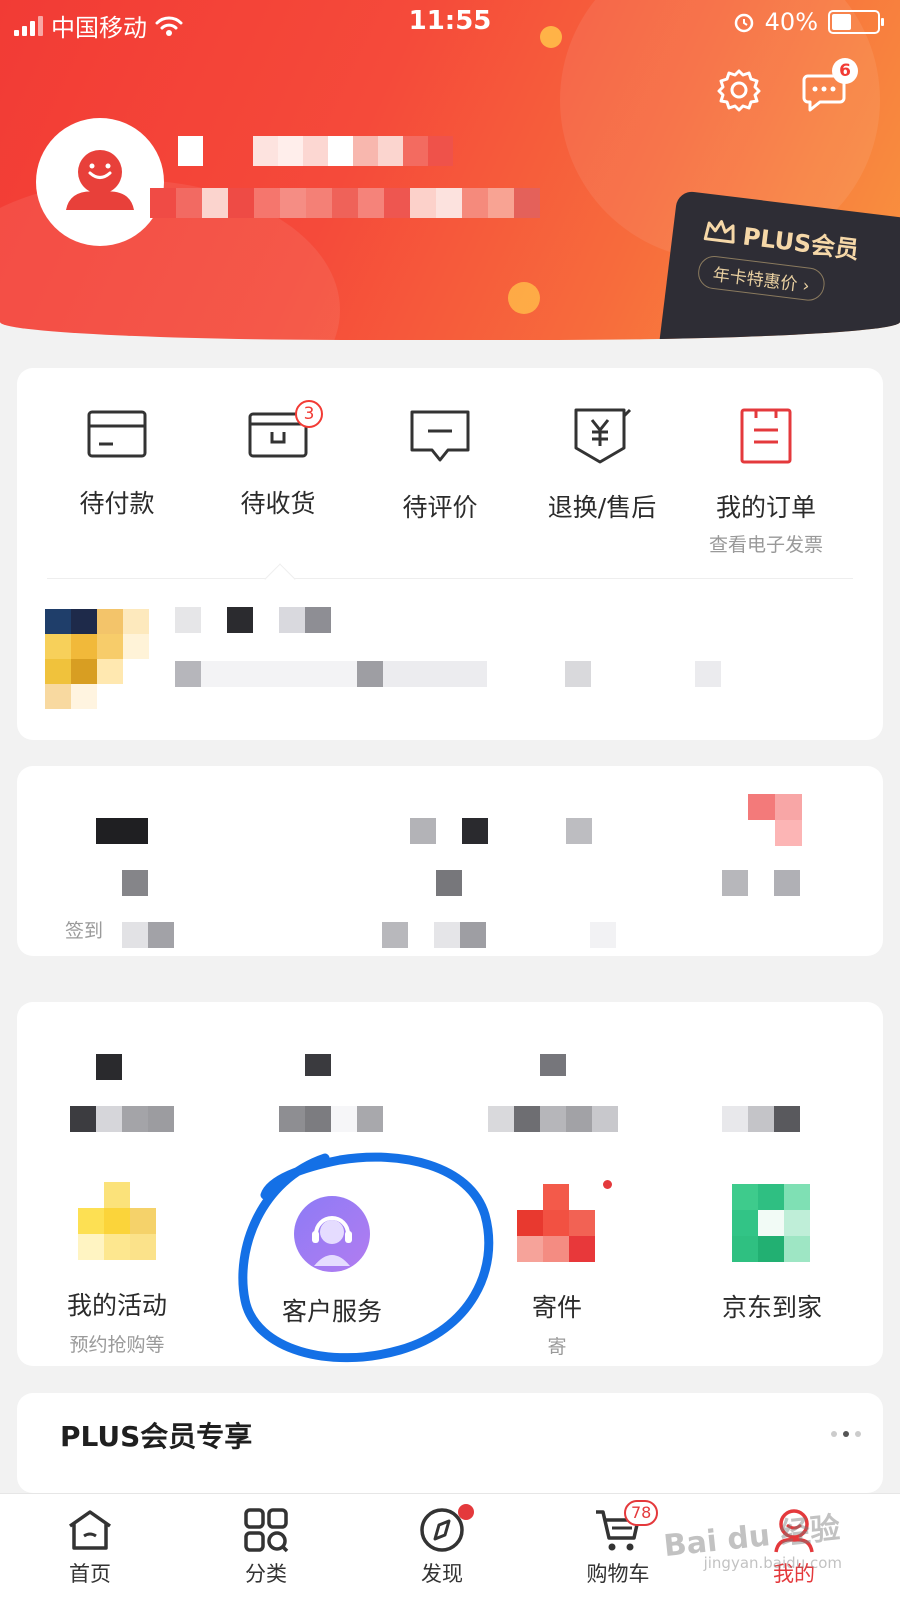  What do you see at coordinates (84, 931) in the screenshot?
I see `sign-in-label: 签到` at bounding box center [84, 931].